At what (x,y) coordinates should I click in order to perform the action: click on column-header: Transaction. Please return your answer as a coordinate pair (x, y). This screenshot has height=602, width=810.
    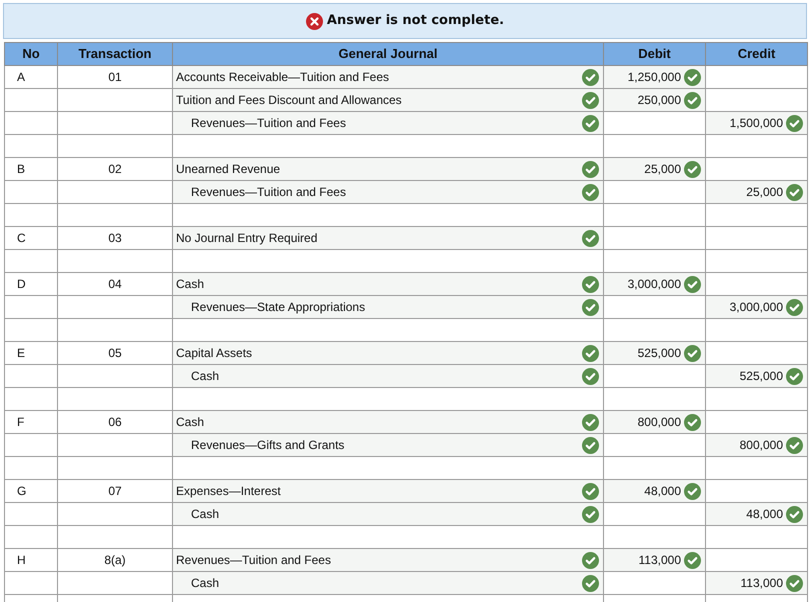
    Looking at the image, I should click on (115, 54).